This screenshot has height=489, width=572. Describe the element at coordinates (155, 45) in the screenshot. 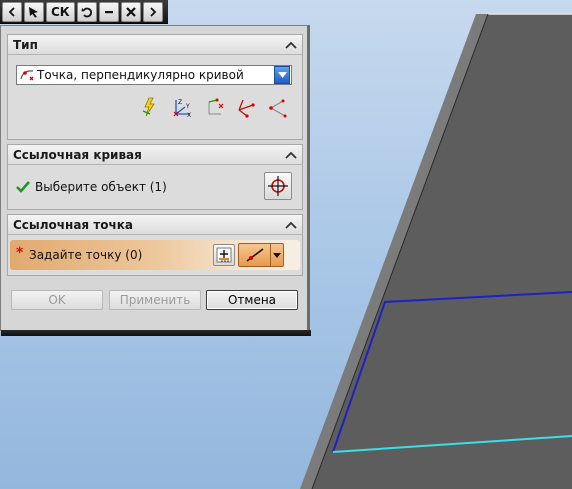

I see `type-group-header: Тип` at that location.